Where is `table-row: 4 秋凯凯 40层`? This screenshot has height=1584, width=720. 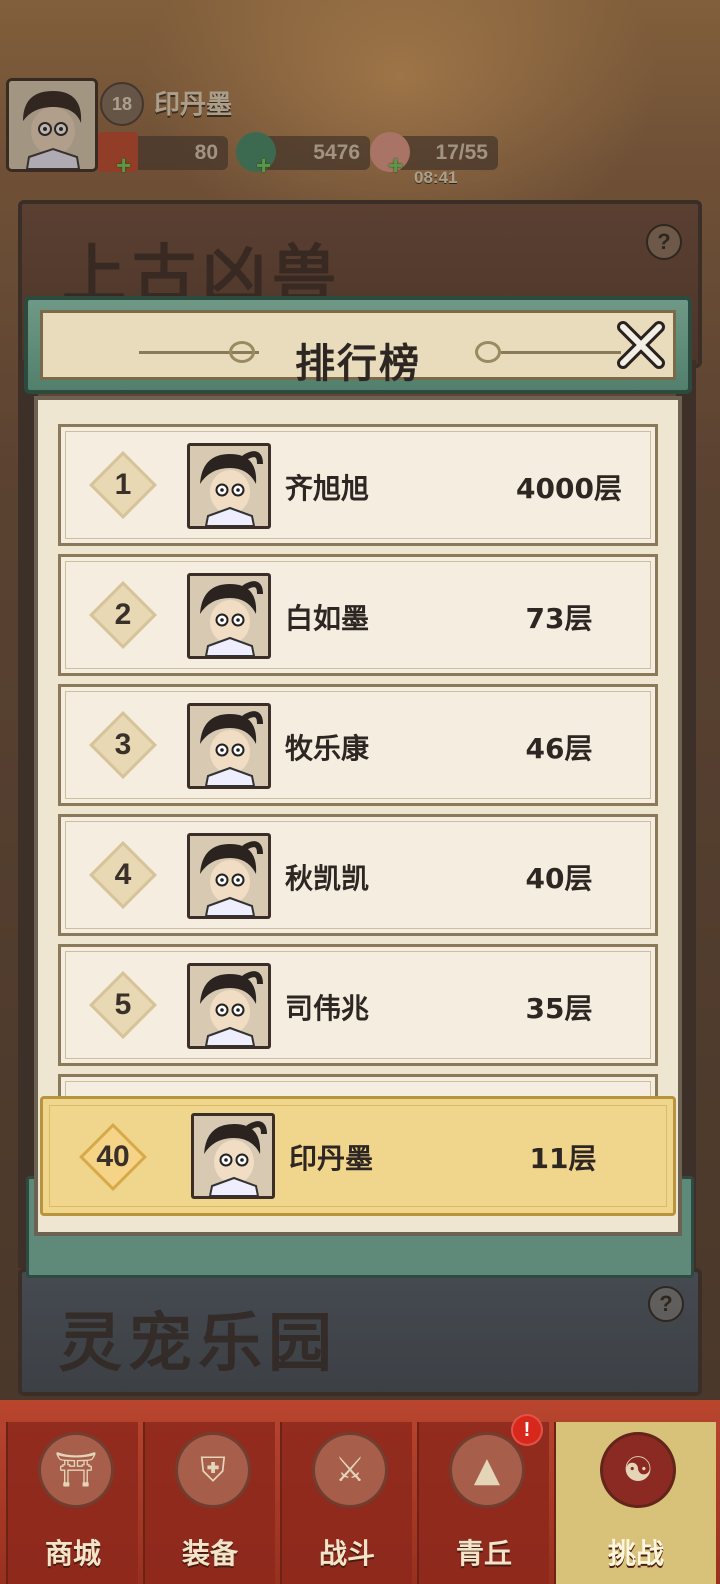 table-row: 4 秋凯凯 40层 is located at coordinates (358, 875).